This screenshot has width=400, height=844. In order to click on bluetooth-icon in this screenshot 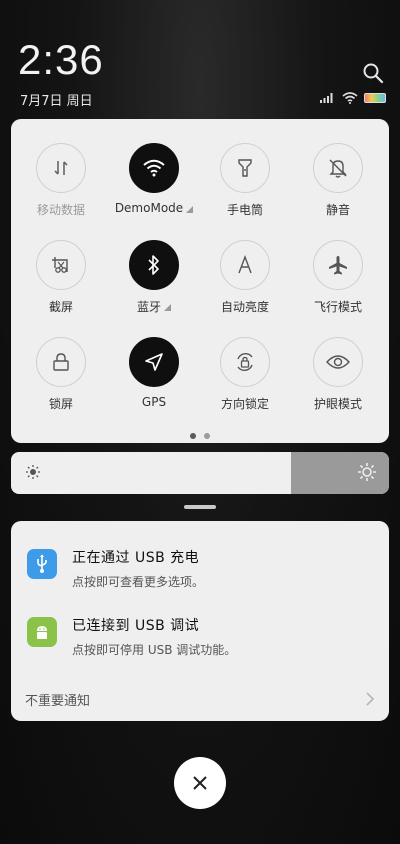, I will do `click(154, 265)`.